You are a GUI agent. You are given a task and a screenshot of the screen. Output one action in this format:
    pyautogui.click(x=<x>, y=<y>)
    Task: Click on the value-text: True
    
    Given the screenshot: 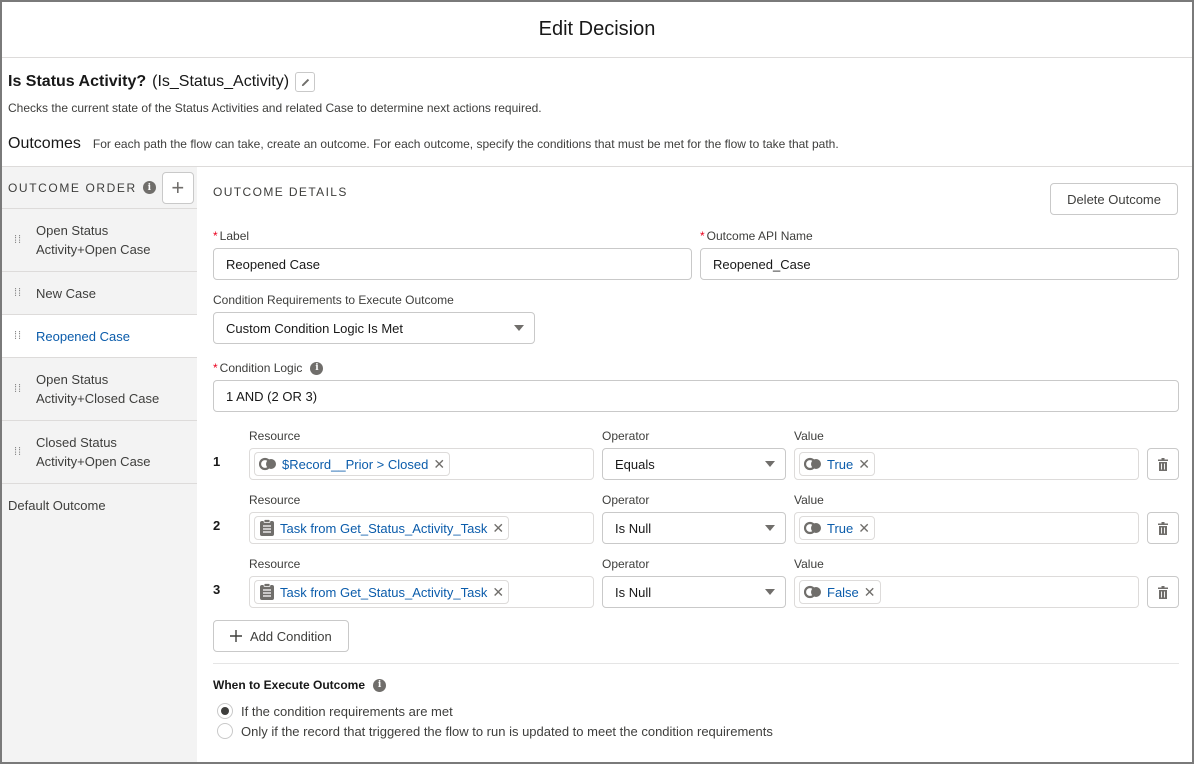 What is the action you would take?
    pyautogui.click(x=840, y=528)
    